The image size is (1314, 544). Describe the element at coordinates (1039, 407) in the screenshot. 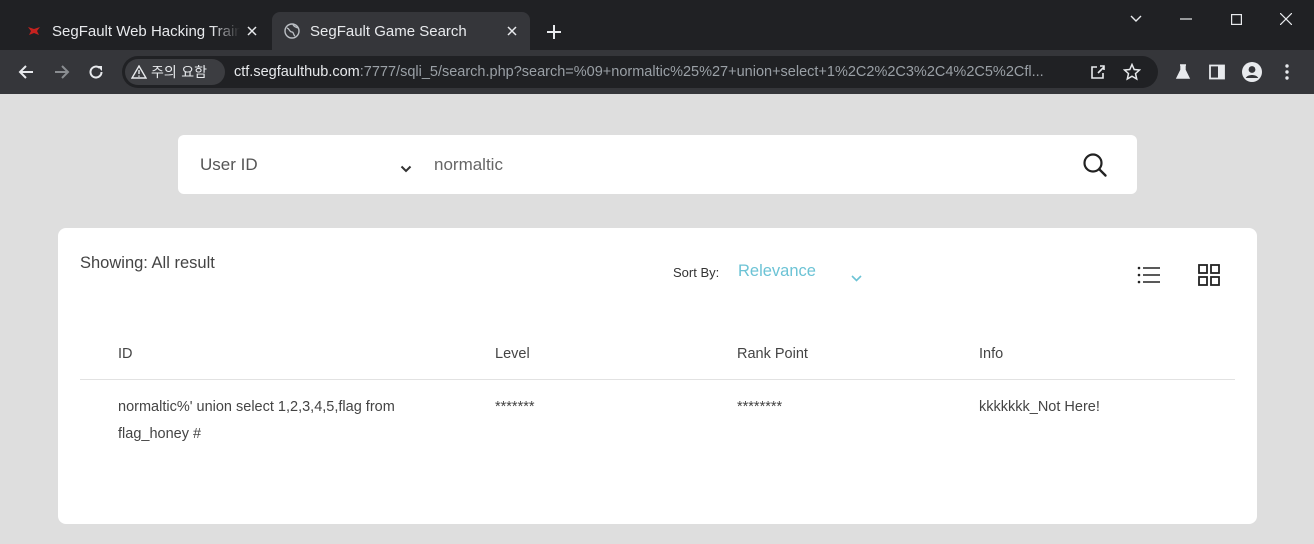

I see `cell-info: kkkkkkk_Not Here!` at that location.